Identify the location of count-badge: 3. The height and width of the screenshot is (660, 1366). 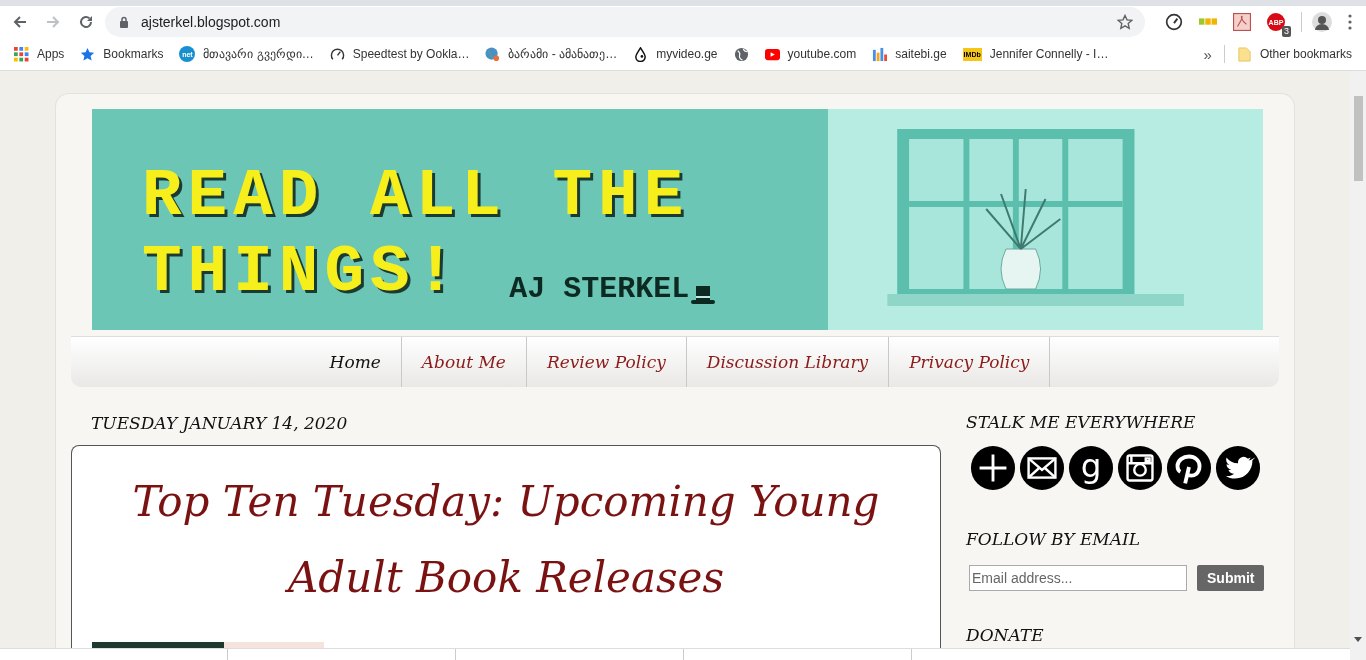
(1286, 31).